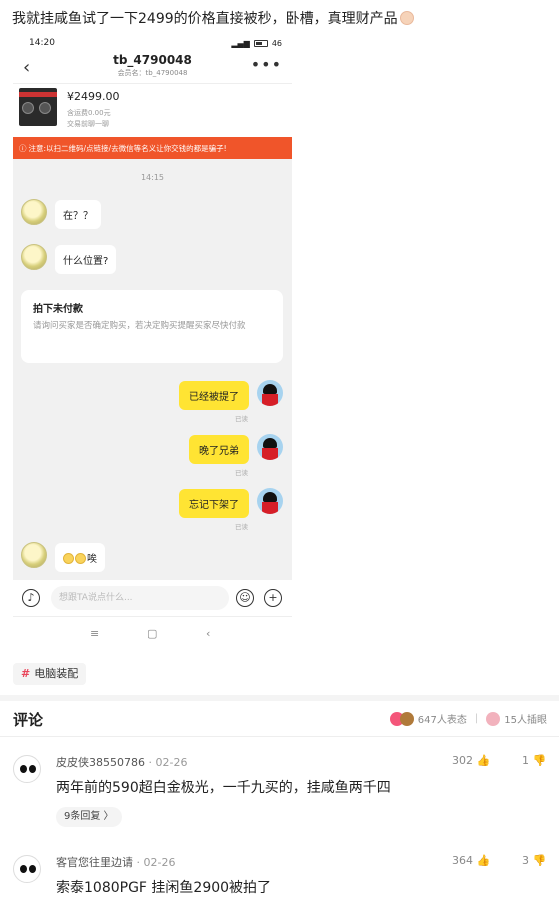  Describe the element at coordinates (468, 718) in the screenshot. I see `reactions-summary: 647人表态 | 15人插眼` at that location.